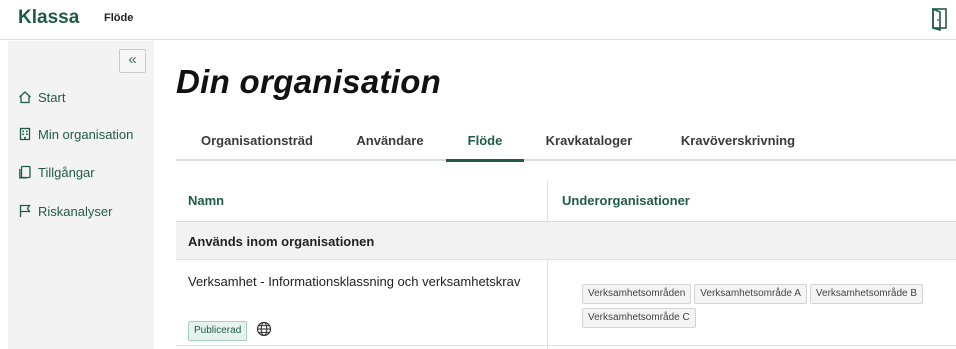 Image resolution: width=956 pixels, height=349 pixels. I want to click on page-title: Din organisation, so click(309, 81).